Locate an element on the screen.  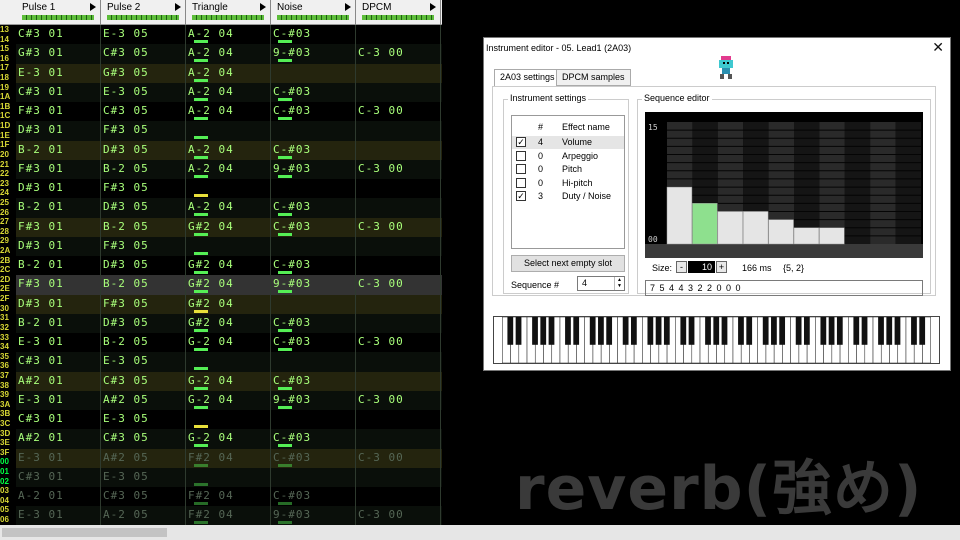
pattern-row: E-3 01 B-2 05 G-2 04 C-#03 C-3 00 is located at coordinates (229, 342).